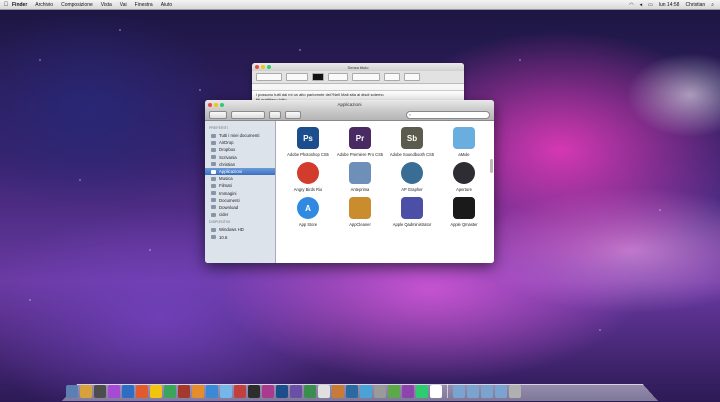 This screenshot has width=720, height=402. What do you see at coordinates (123, 5) in the screenshot?
I see `menu-vai: Vai` at bounding box center [123, 5].